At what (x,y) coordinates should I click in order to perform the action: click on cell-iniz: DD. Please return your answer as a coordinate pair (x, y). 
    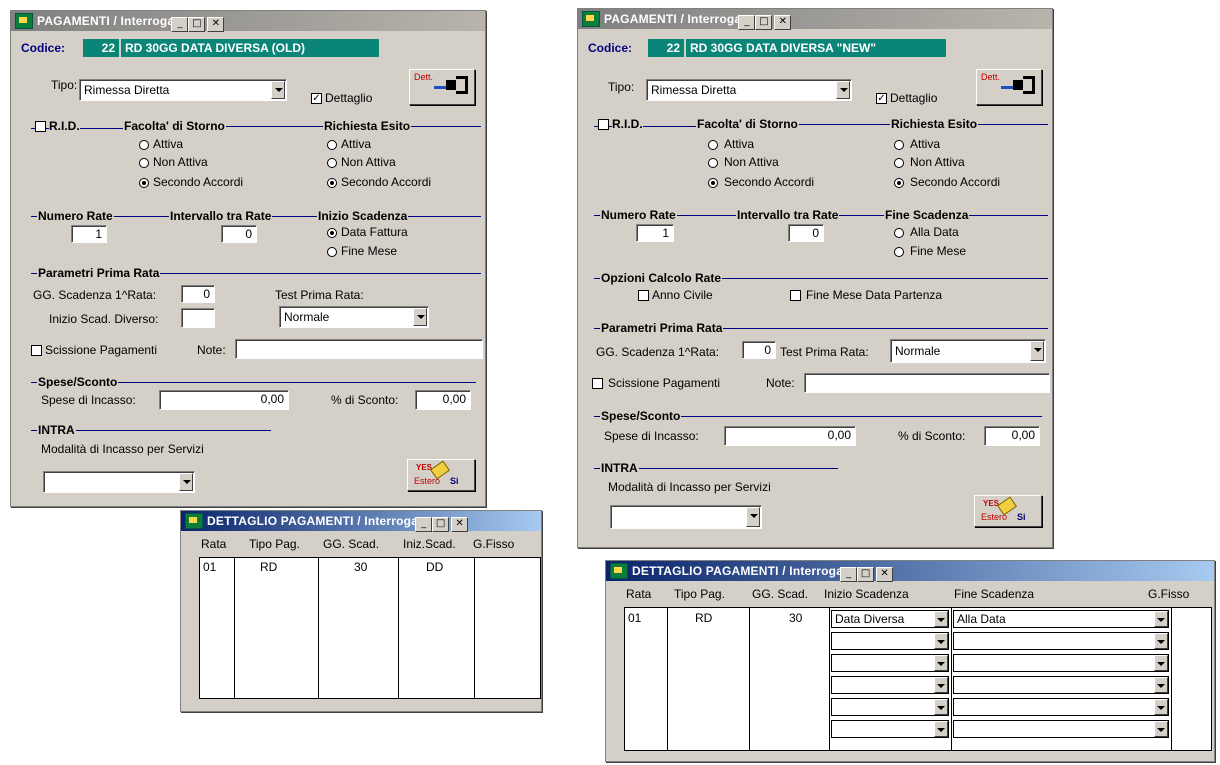
    Looking at the image, I should click on (434, 567).